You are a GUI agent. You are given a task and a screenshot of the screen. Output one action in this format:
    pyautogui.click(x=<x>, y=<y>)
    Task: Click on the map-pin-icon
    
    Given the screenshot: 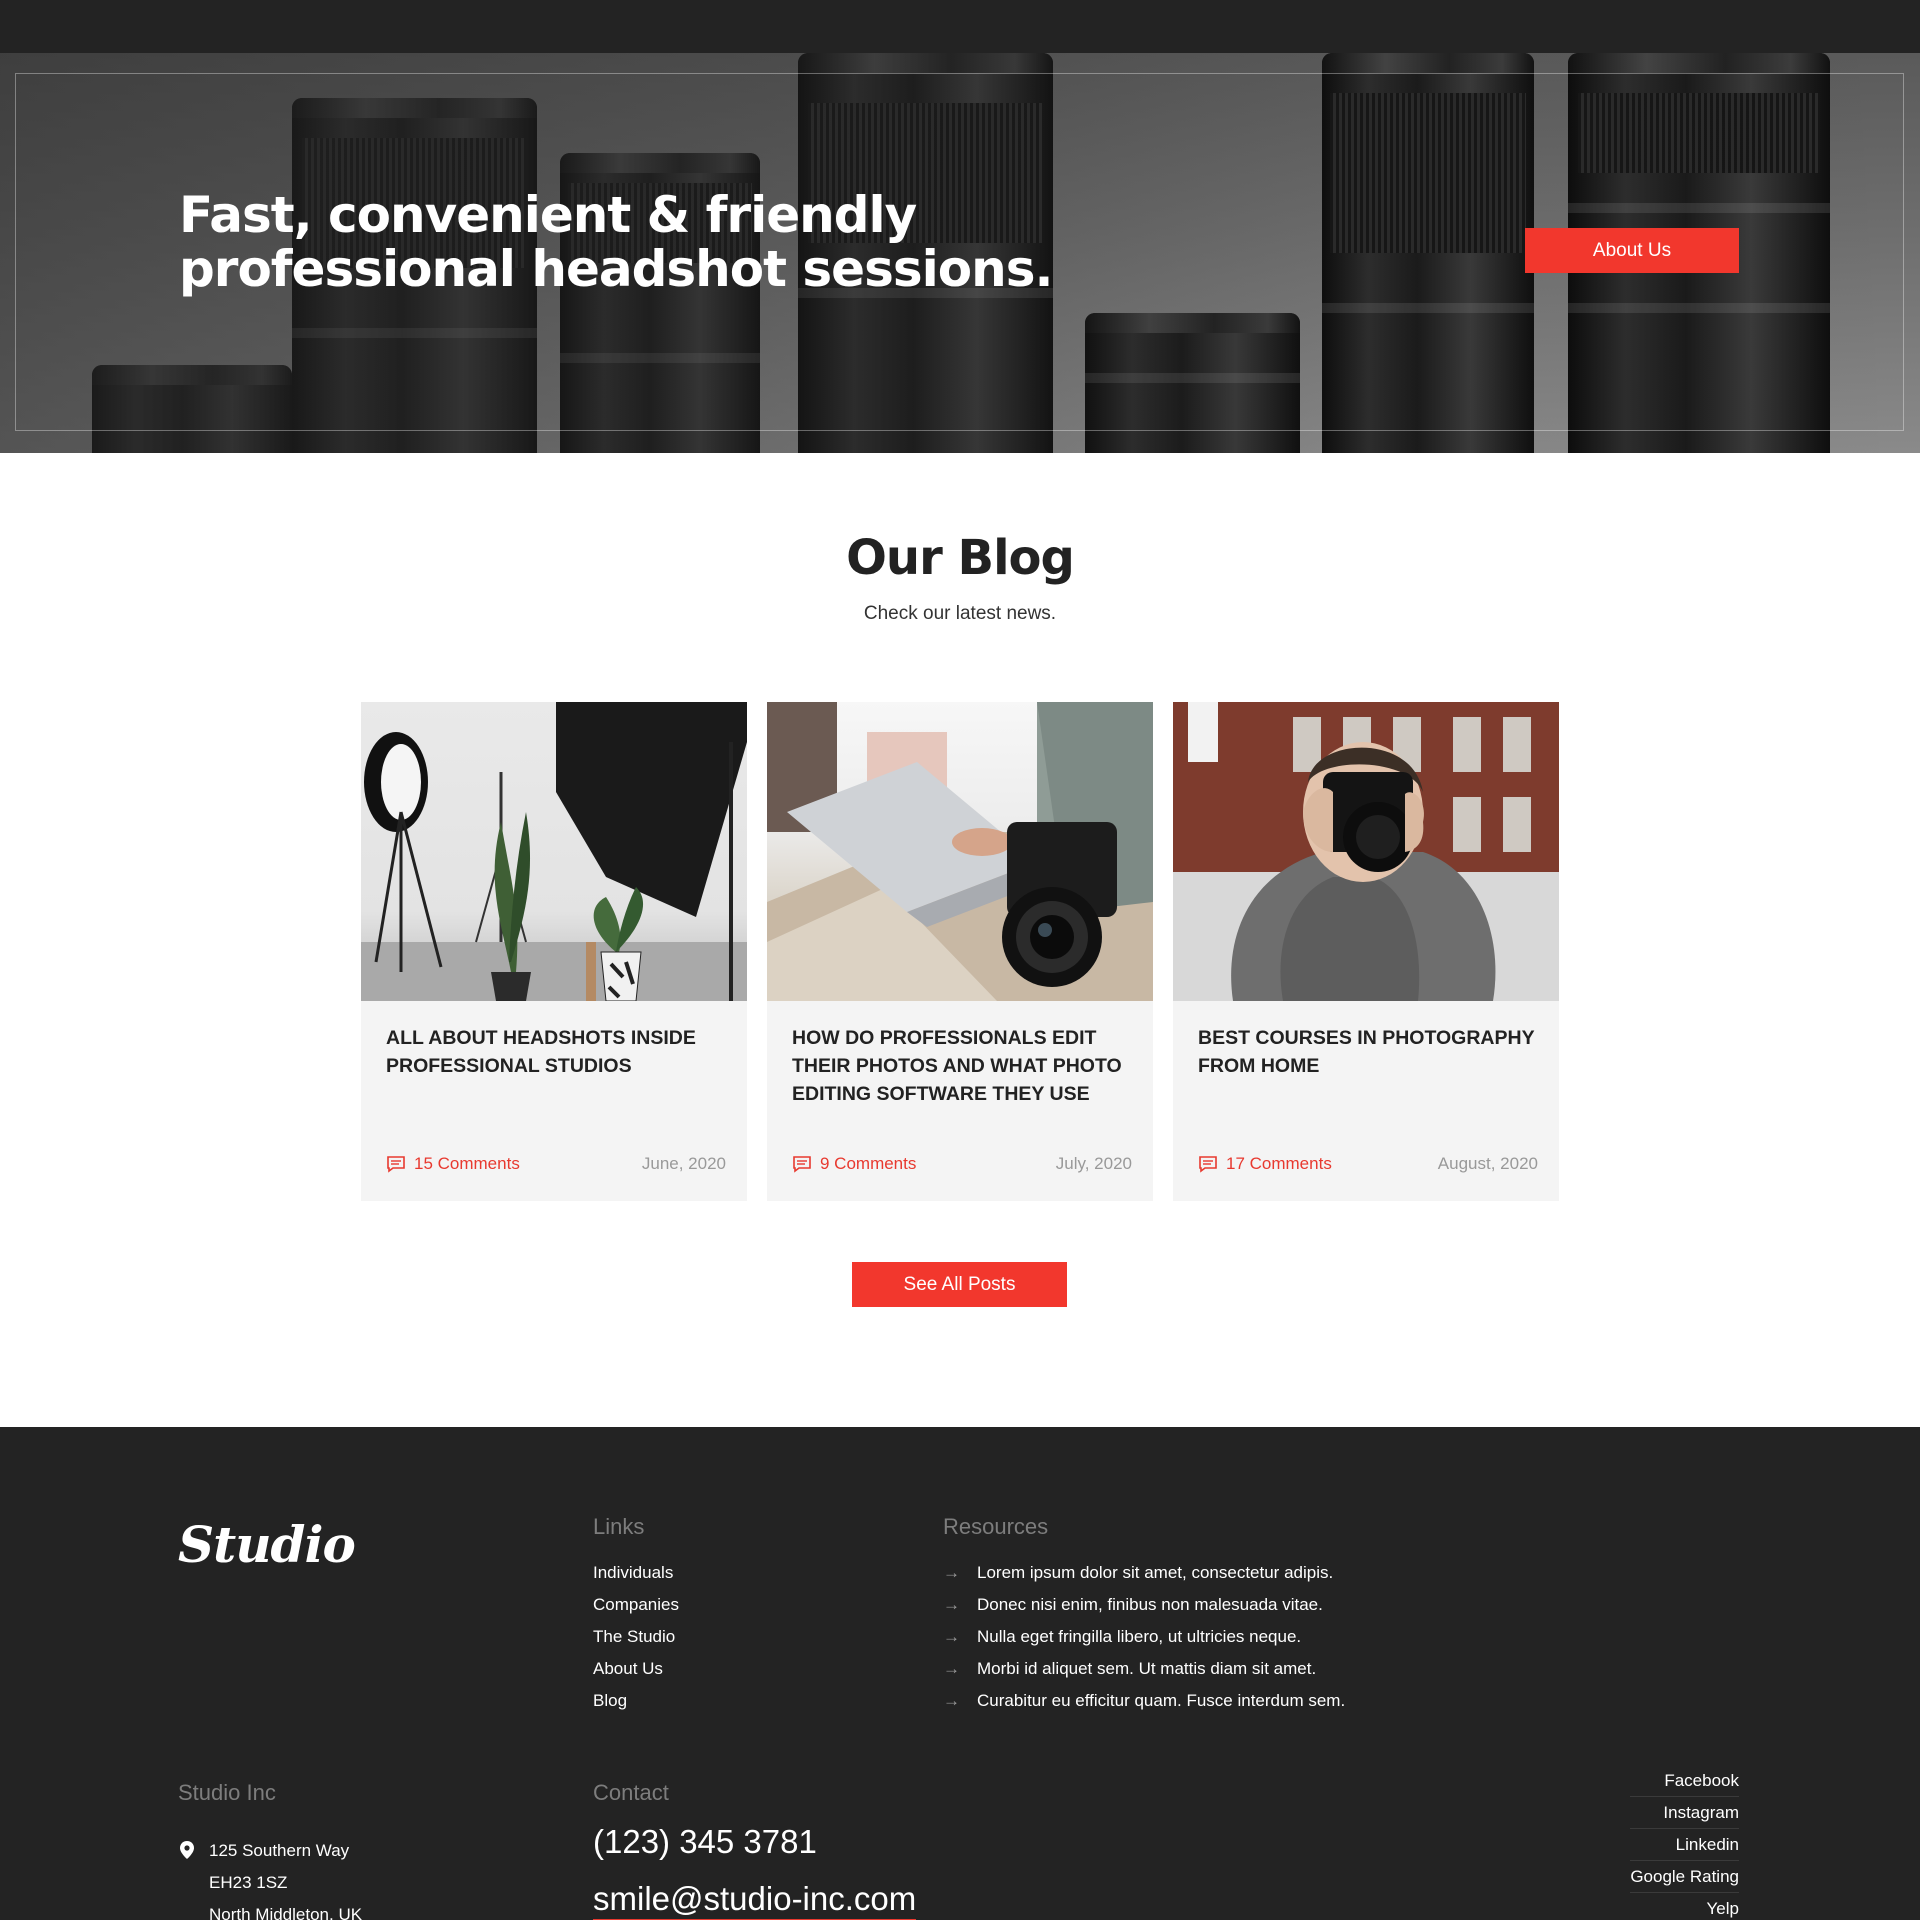 What is the action you would take?
    pyautogui.click(x=187, y=1850)
    